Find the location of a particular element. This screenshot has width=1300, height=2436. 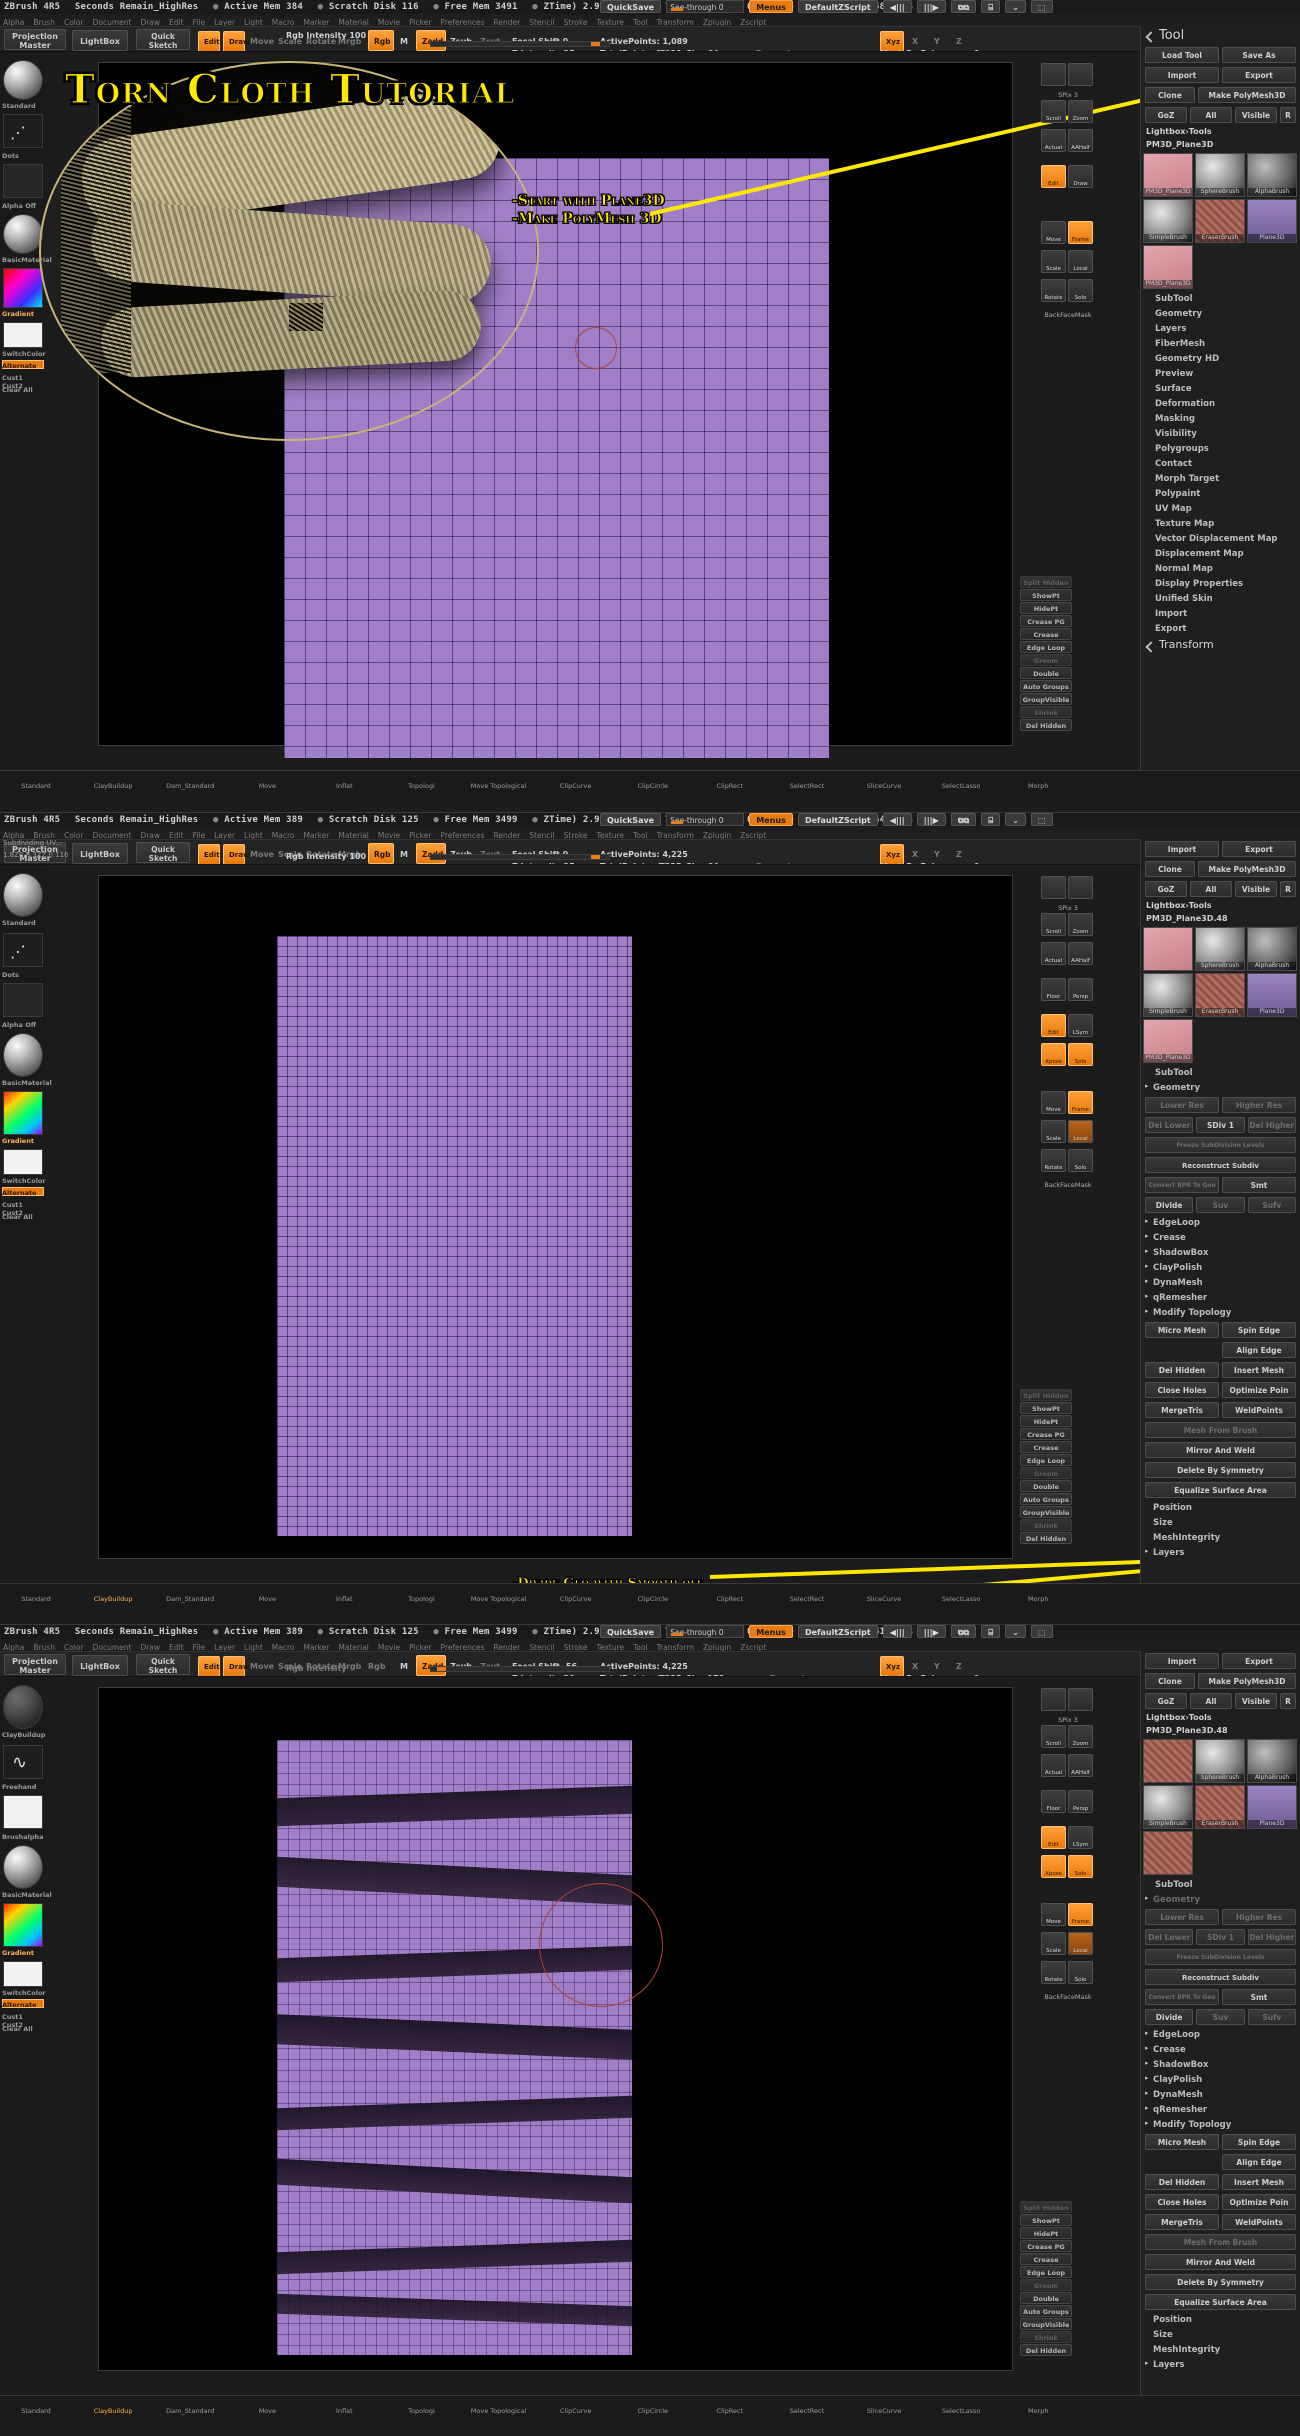

menus-button: Menus is located at coordinates (771, 6).